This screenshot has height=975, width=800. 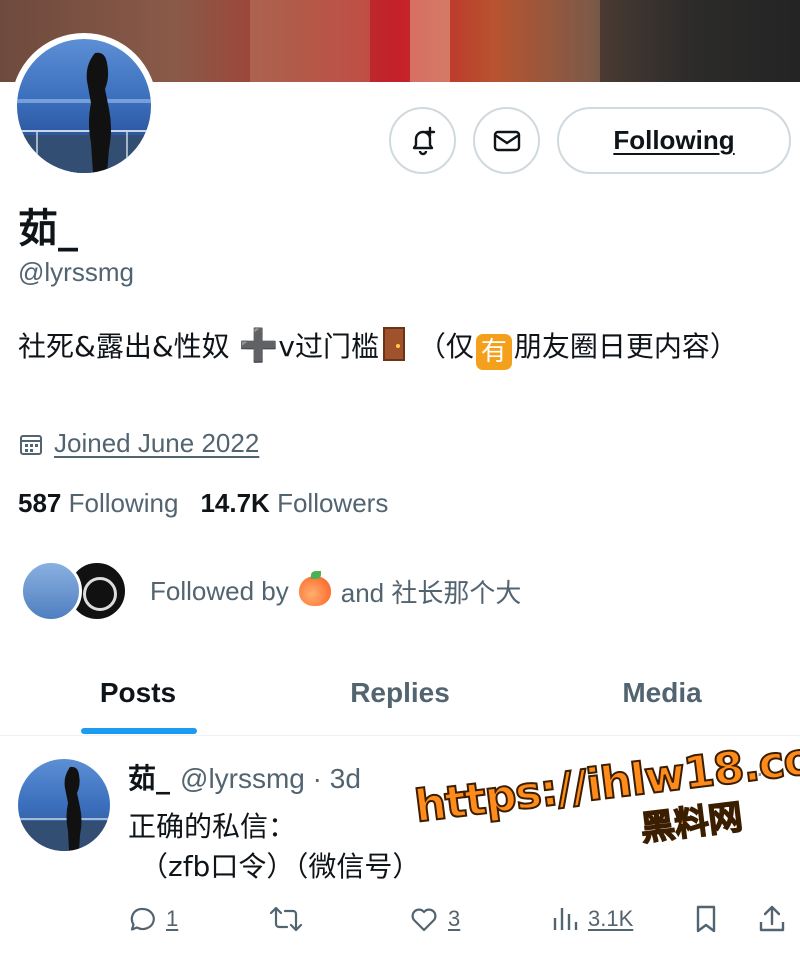 I want to click on display-name: 茹_, so click(x=48, y=229).